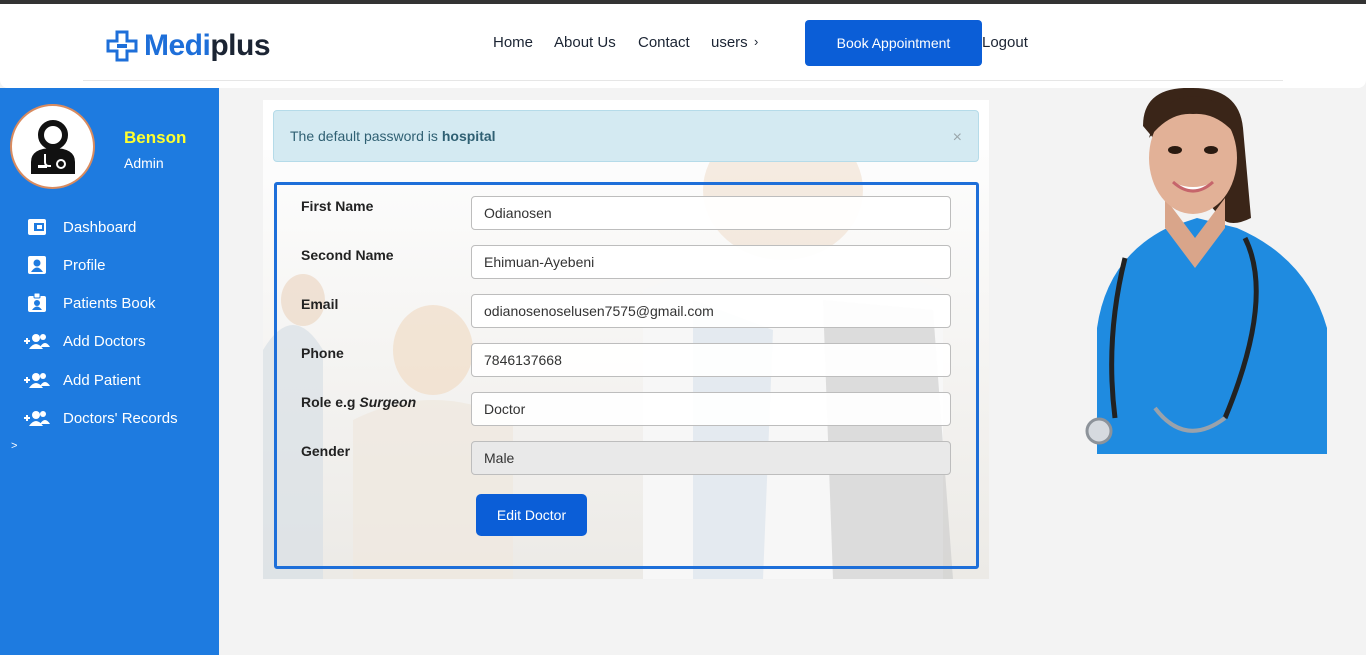 This screenshot has height=655, width=1366. I want to click on nav-home: Home, so click(513, 42).